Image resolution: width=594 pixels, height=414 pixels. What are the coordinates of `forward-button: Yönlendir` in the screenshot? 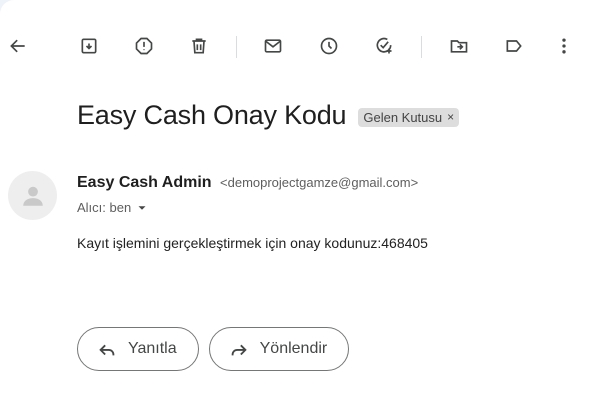 It's located at (279, 349).